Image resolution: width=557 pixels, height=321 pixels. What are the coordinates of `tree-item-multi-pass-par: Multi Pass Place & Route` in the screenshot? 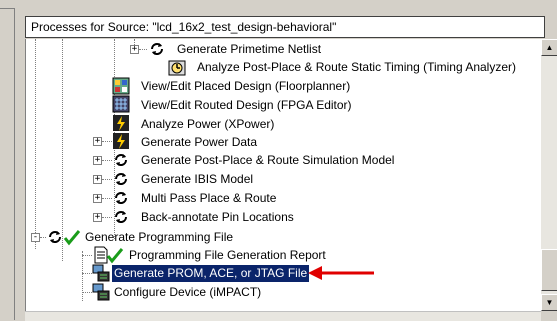 It's located at (208, 198).